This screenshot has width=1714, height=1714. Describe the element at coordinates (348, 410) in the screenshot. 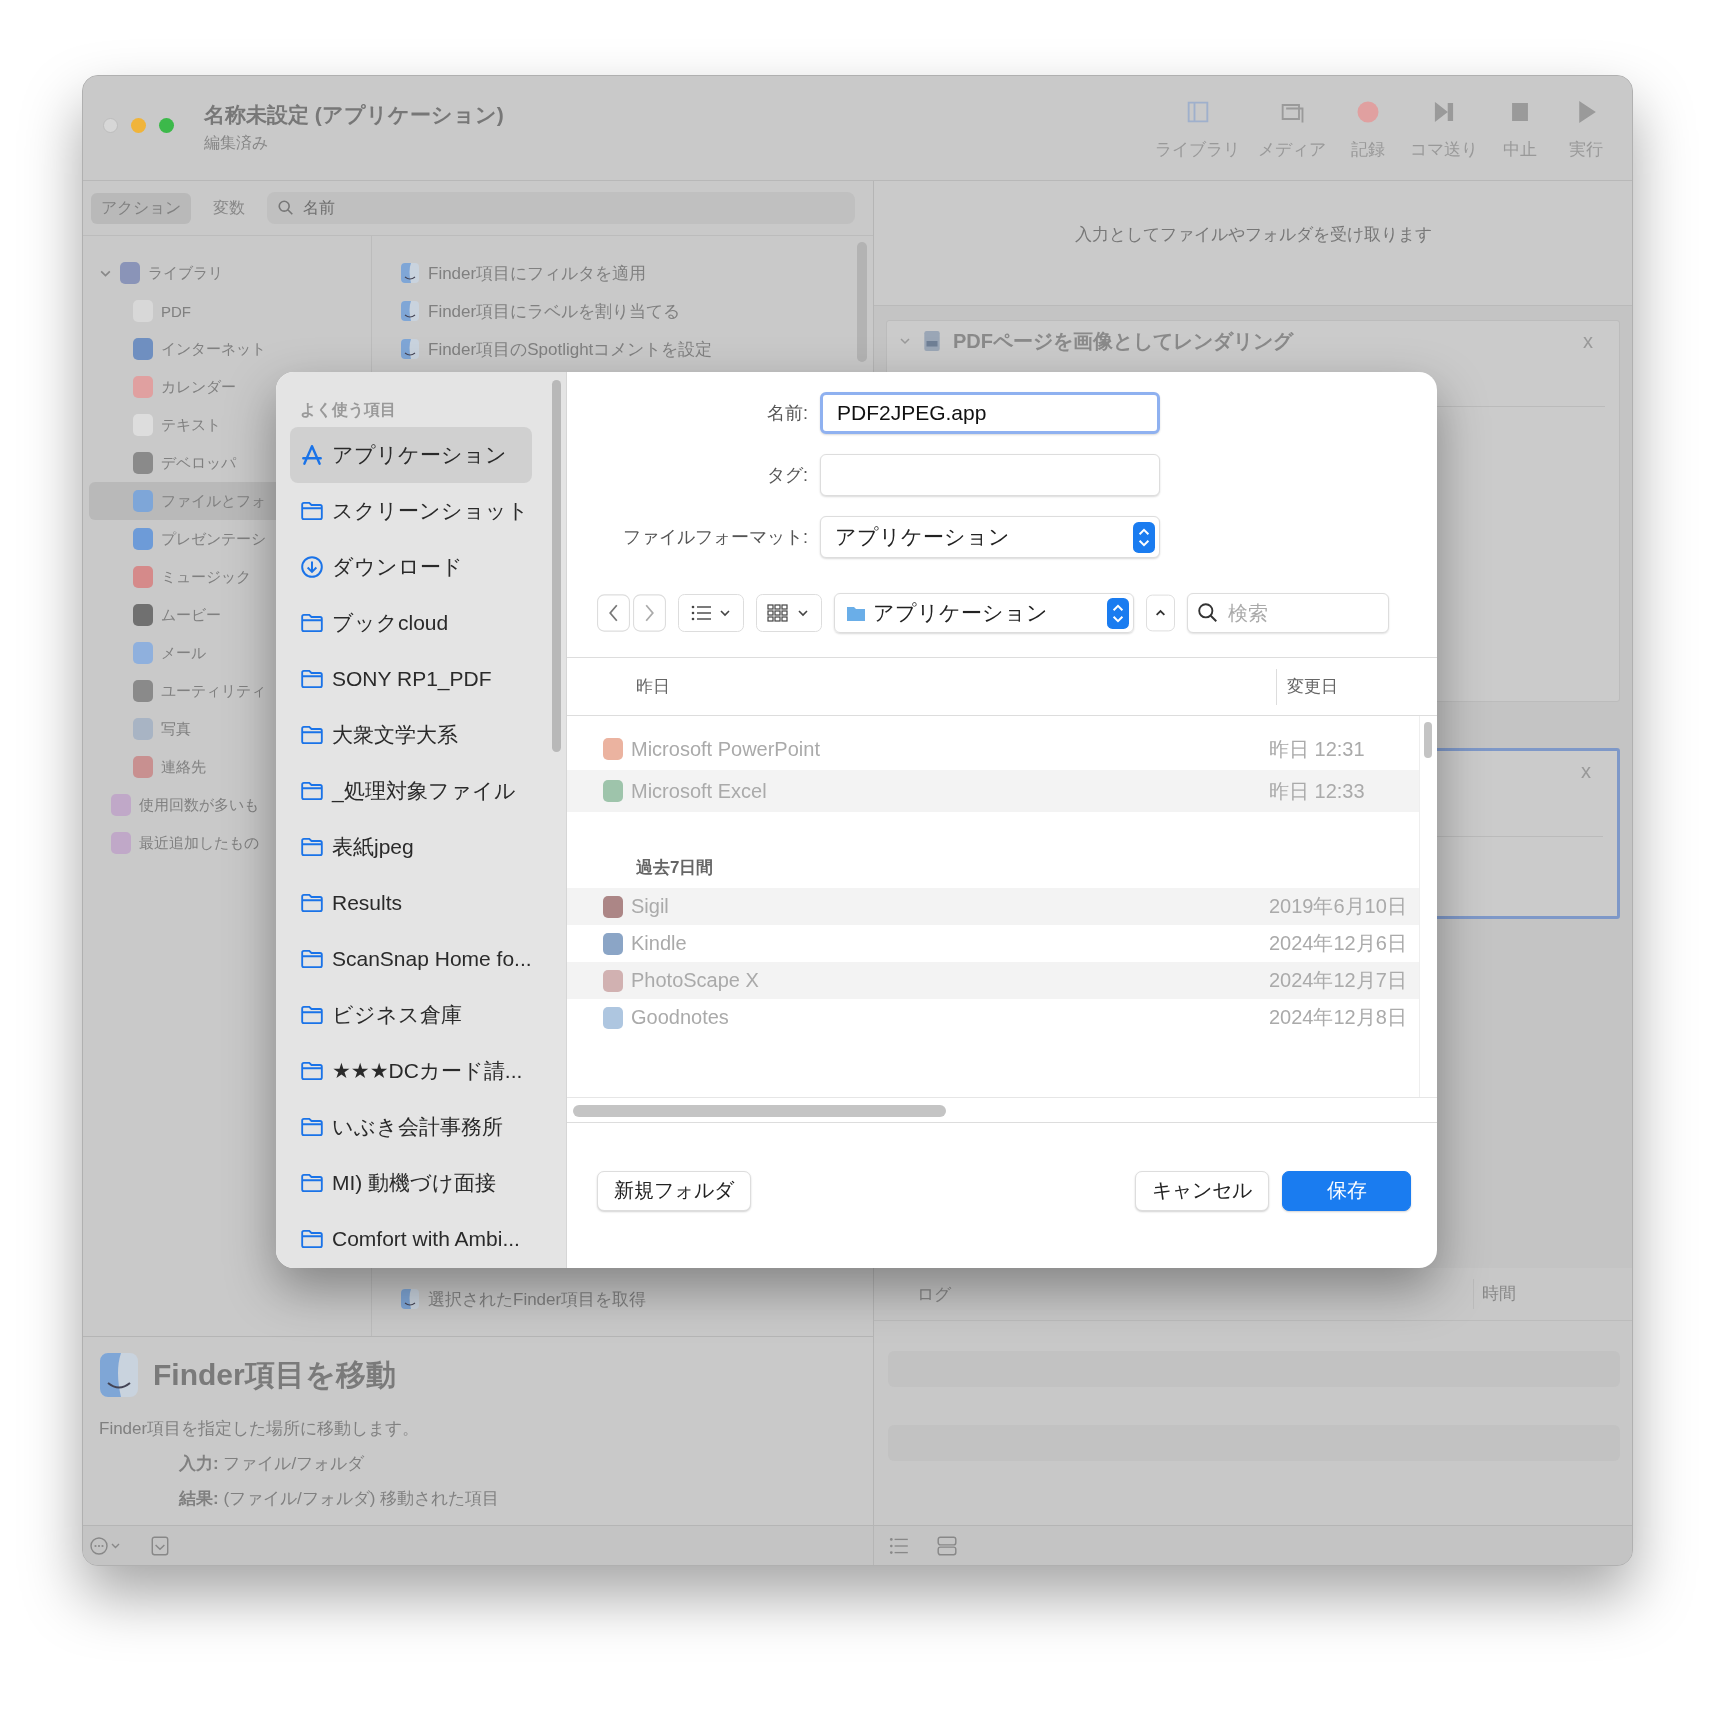

I see `sidebar-section-title: よく使う項目` at that location.